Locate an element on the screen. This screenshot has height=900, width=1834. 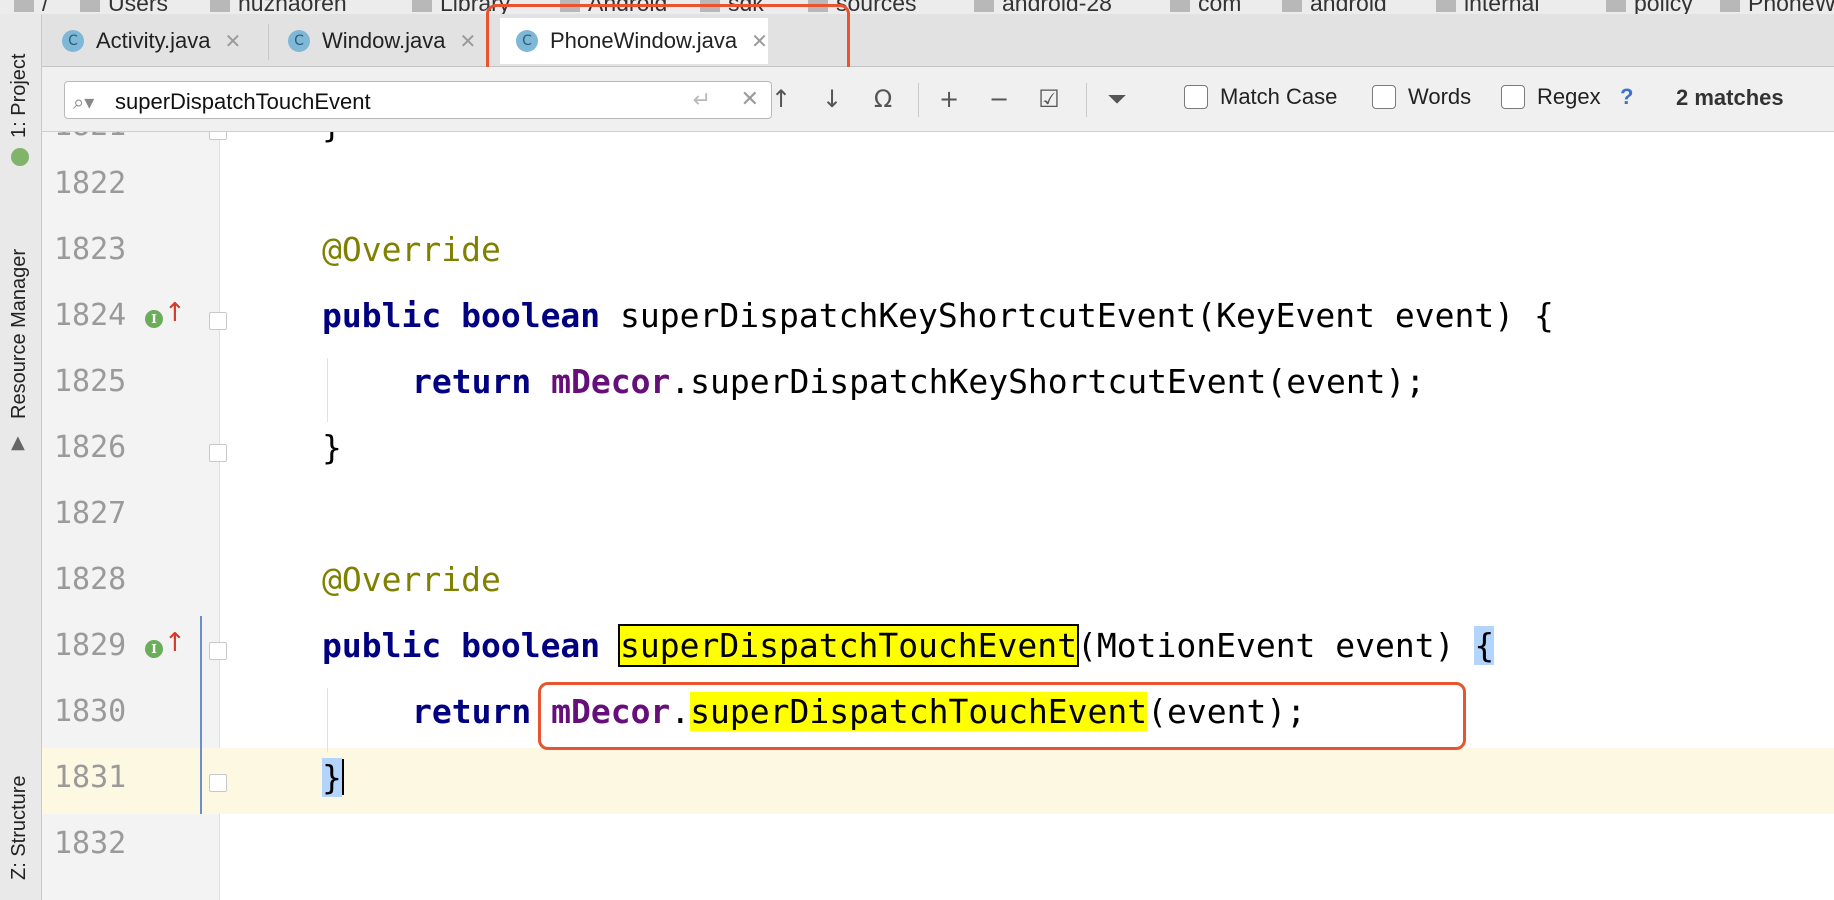
text-caret is located at coordinates (342, 777).